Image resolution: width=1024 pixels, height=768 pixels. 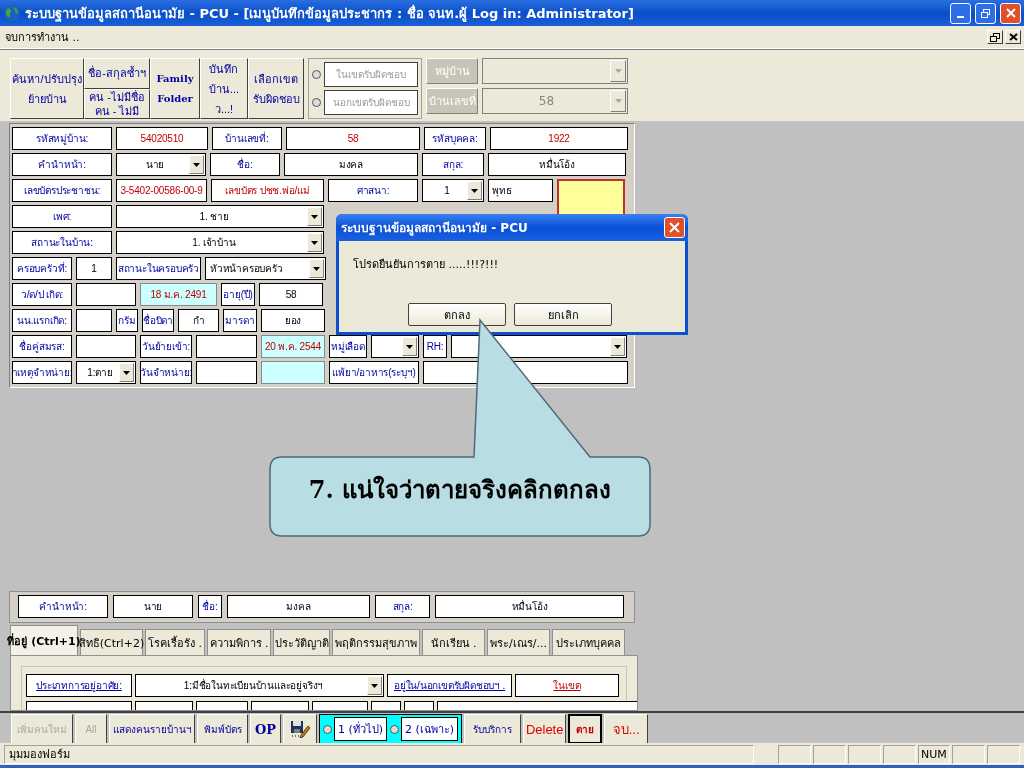 What do you see at coordinates (300, 729) in the screenshot?
I see `save-edit-button` at bounding box center [300, 729].